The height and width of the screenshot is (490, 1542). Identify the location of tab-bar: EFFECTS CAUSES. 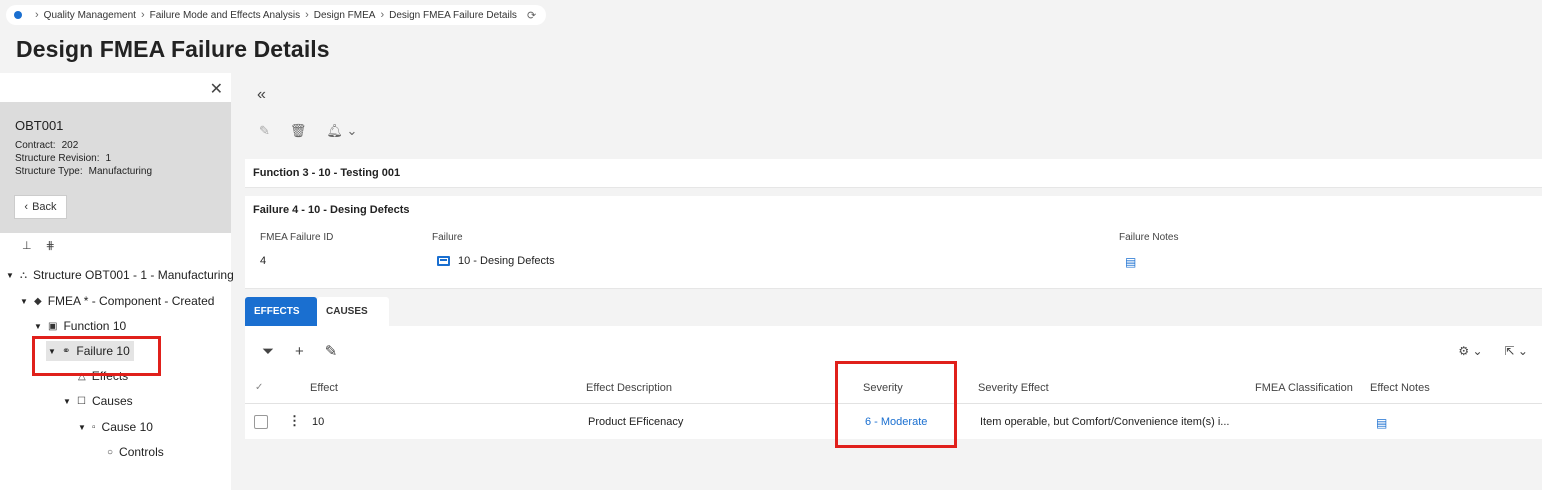
(317, 311).